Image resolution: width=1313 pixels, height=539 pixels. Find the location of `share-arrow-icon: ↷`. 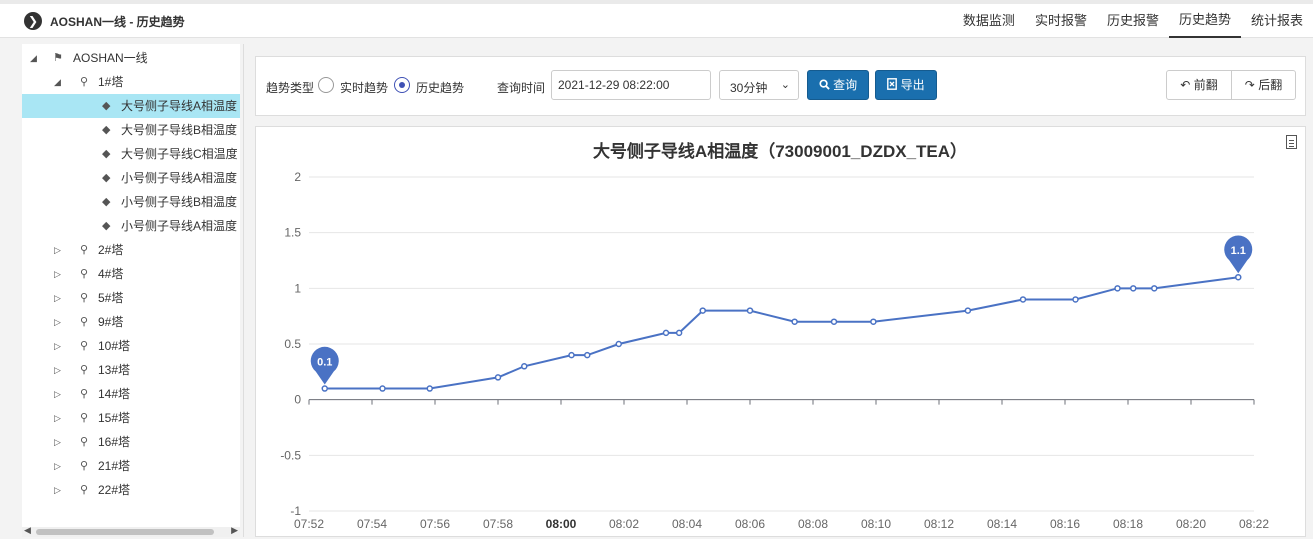

share-arrow-icon: ↷ is located at coordinates (1249, 85).